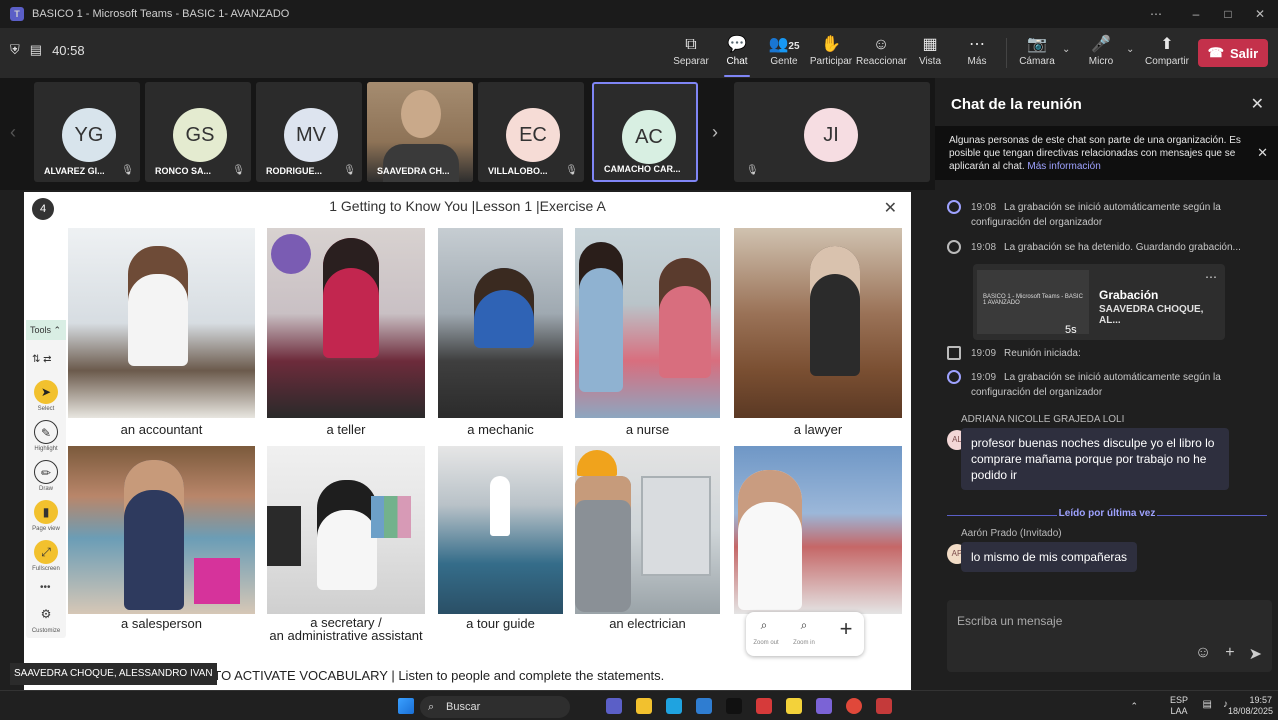  What do you see at coordinates (1257, 104) in the screenshot?
I see `close-chat-icon: ✕` at bounding box center [1257, 104].